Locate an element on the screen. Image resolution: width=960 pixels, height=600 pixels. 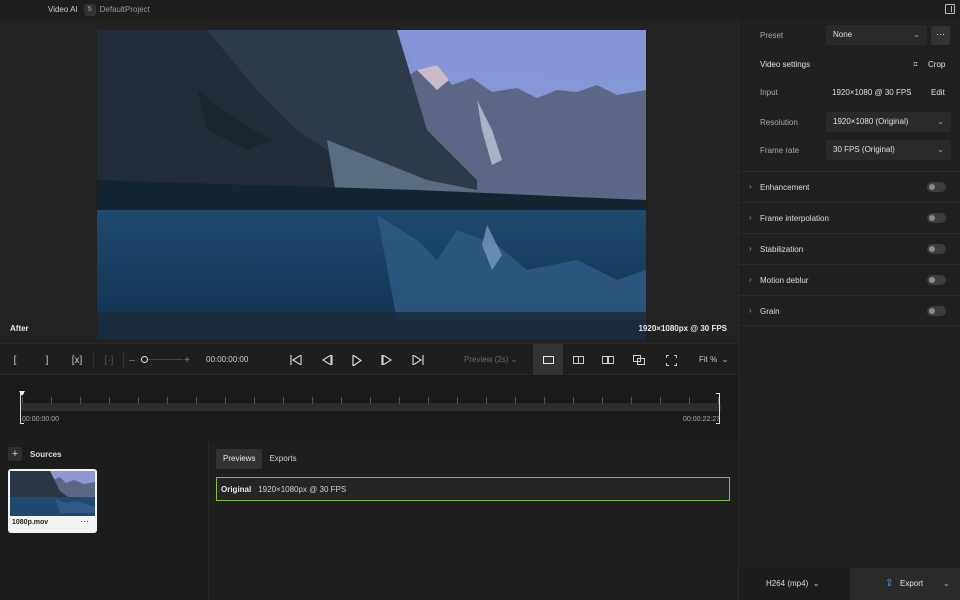
input-edit-button: Edit is located at coordinates (938, 92).